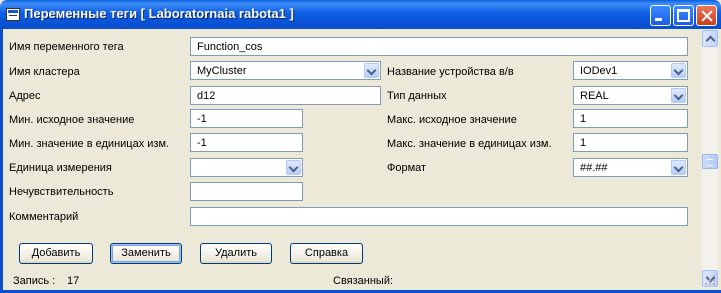 The width and height of the screenshot is (721, 293). I want to click on data-type-value: REAL, so click(594, 96).